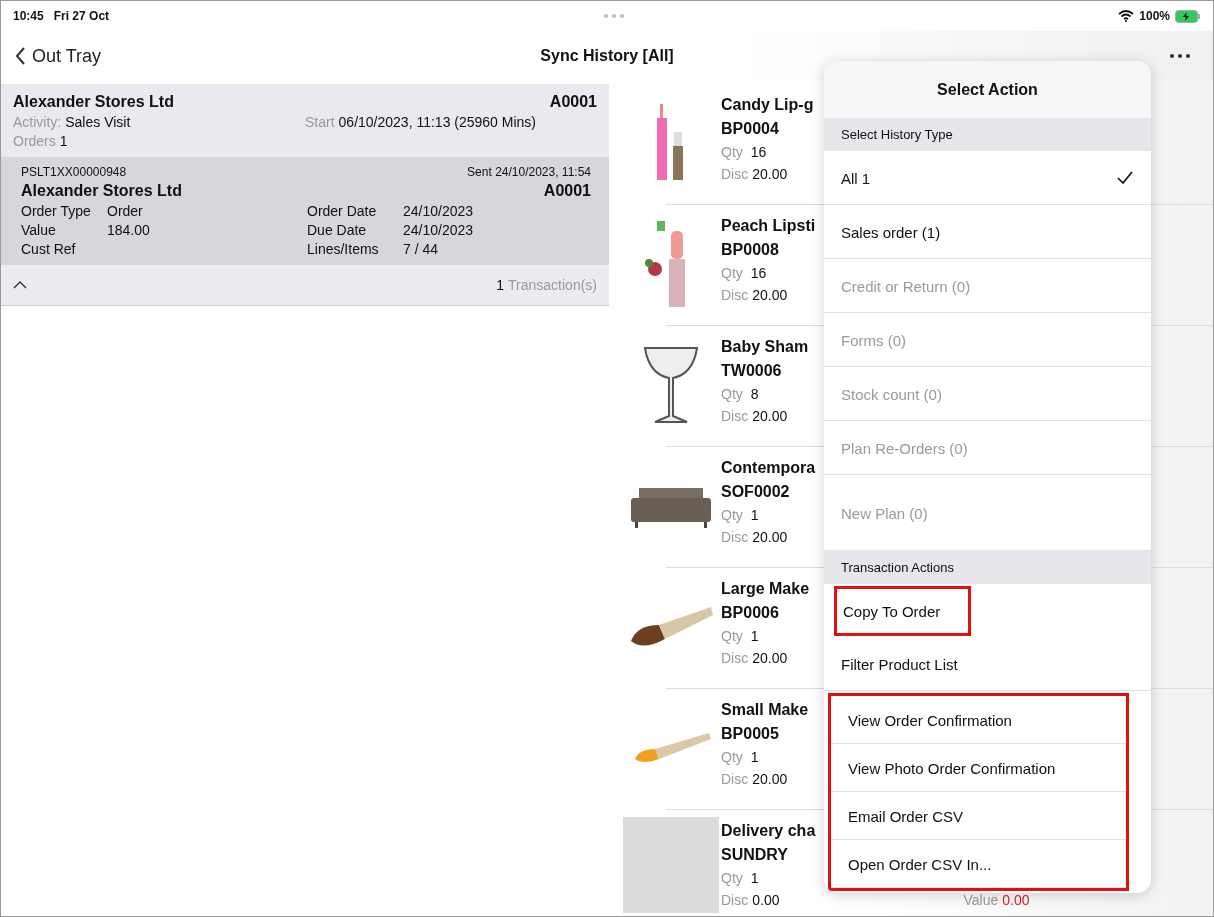 This screenshot has width=1214, height=917. I want to click on product-code: BP0004, so click(750, 129).